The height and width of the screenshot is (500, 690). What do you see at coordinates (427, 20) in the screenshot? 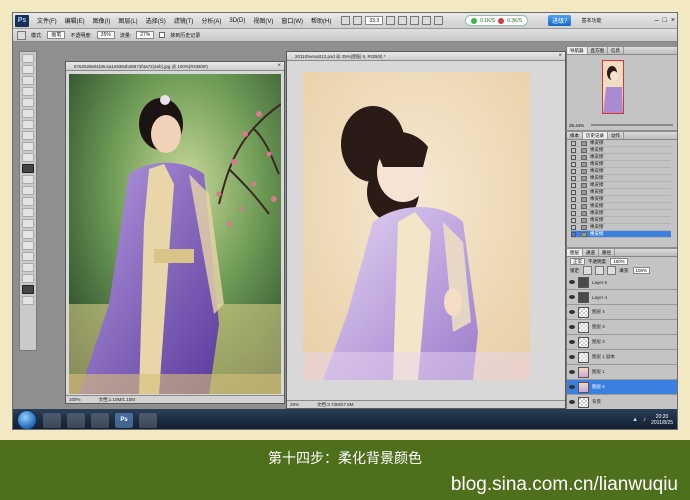
I see `arrange-documents-icon` at bounding box center [427, 20].